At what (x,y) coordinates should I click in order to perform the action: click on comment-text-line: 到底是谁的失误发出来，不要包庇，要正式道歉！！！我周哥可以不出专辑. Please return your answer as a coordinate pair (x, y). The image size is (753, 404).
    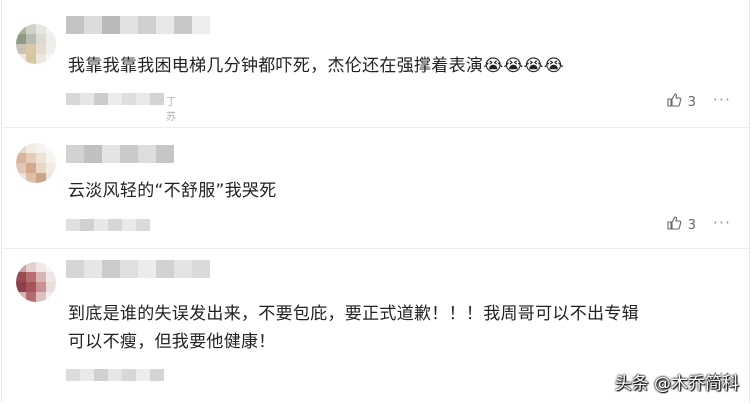
    Looking at the image, I should click on (353, 314).